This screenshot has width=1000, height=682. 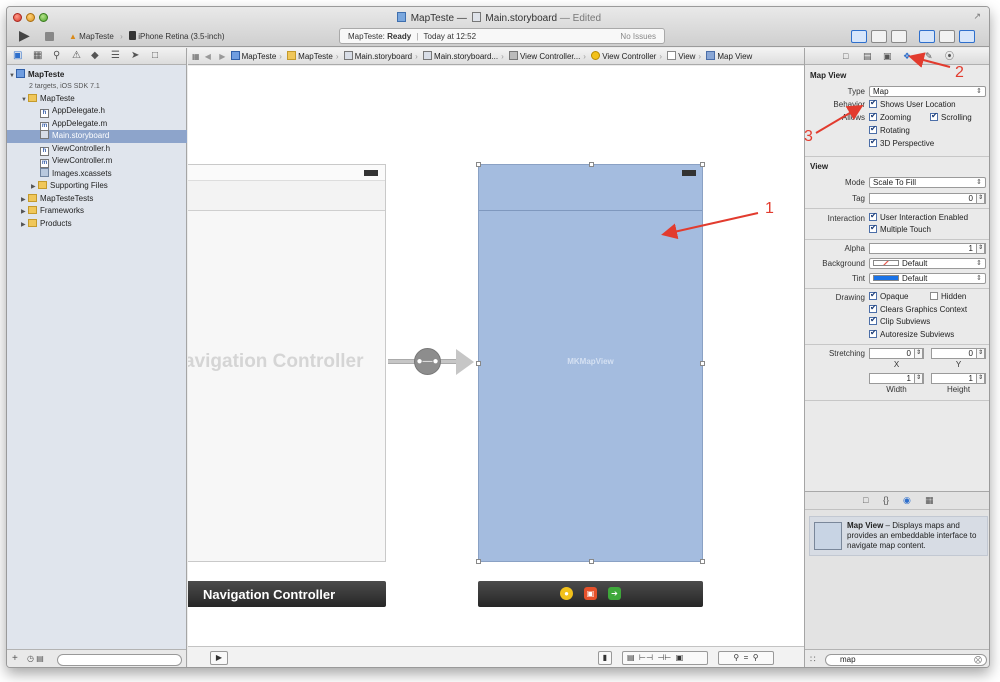 What do you see at coordinates (97, 136) in the screenshot?
I see `tree-item-main-storyboard: Main.storyboard` at bounding box center [97, 136].